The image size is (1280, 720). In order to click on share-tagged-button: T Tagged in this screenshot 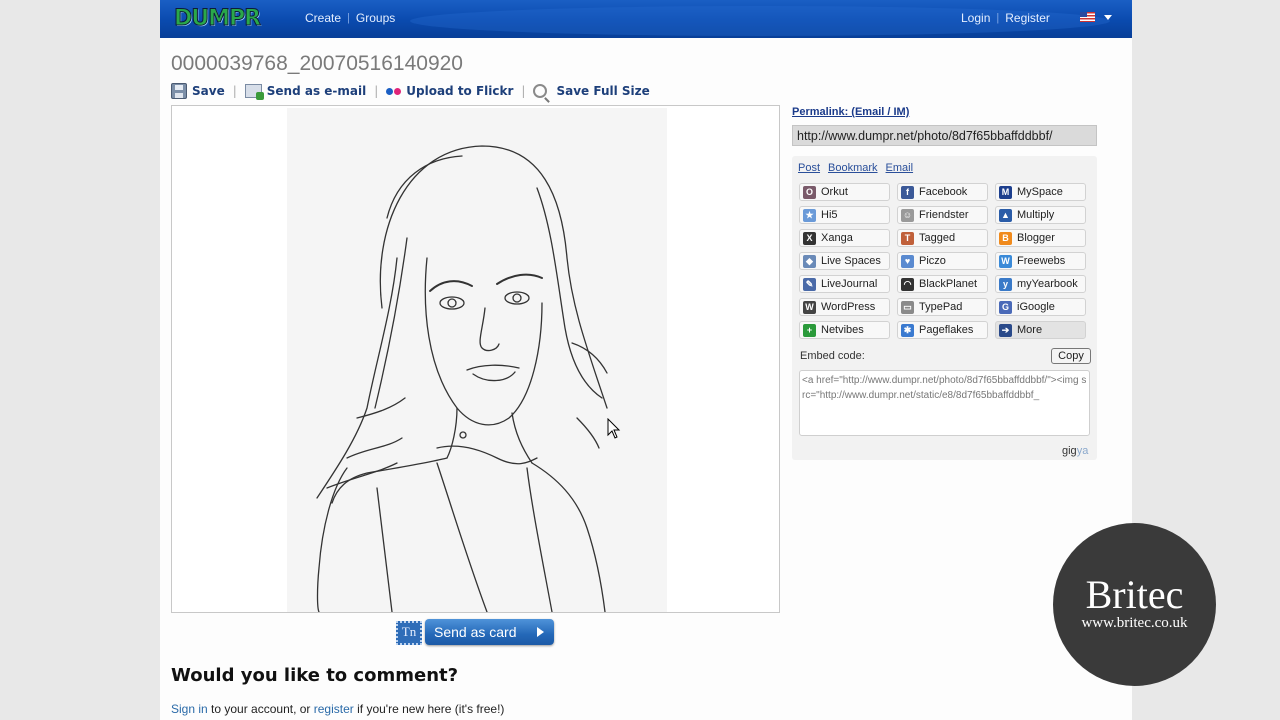, I will do `click(942, 238)`.